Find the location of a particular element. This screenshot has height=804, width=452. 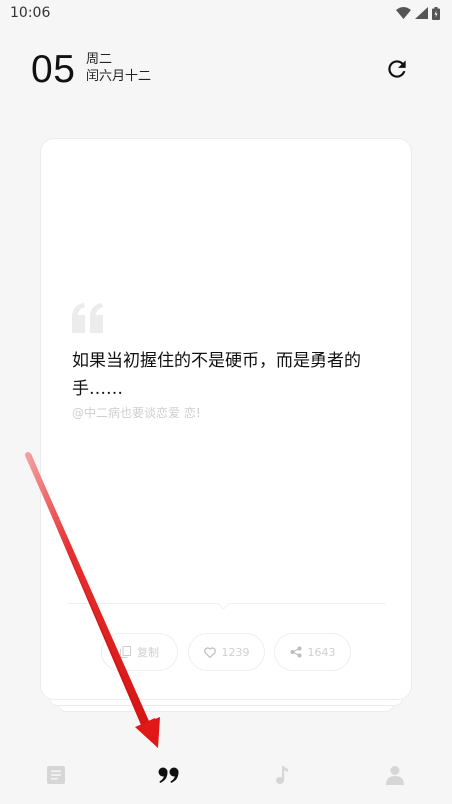

refresh-icon is located at coordinates (397, 69).